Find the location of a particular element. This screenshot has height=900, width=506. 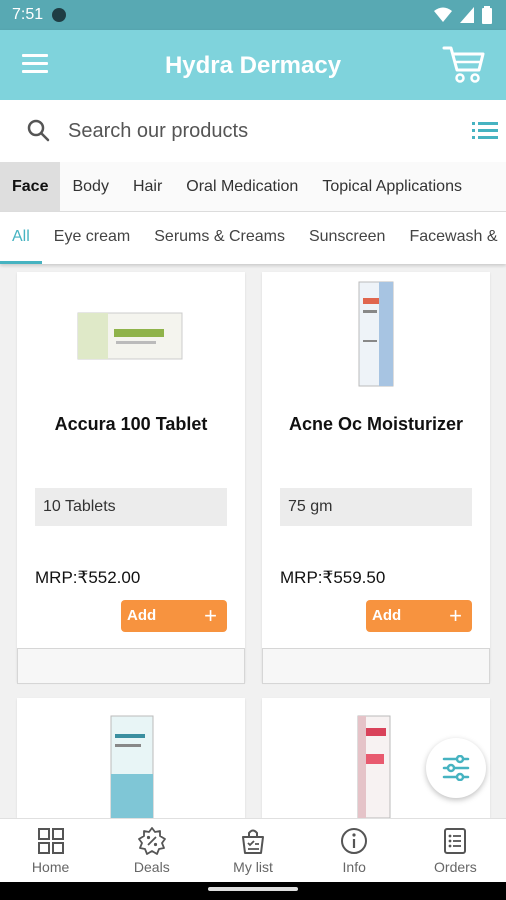

nav-my-list: My list is located at coordinates (252, 850).